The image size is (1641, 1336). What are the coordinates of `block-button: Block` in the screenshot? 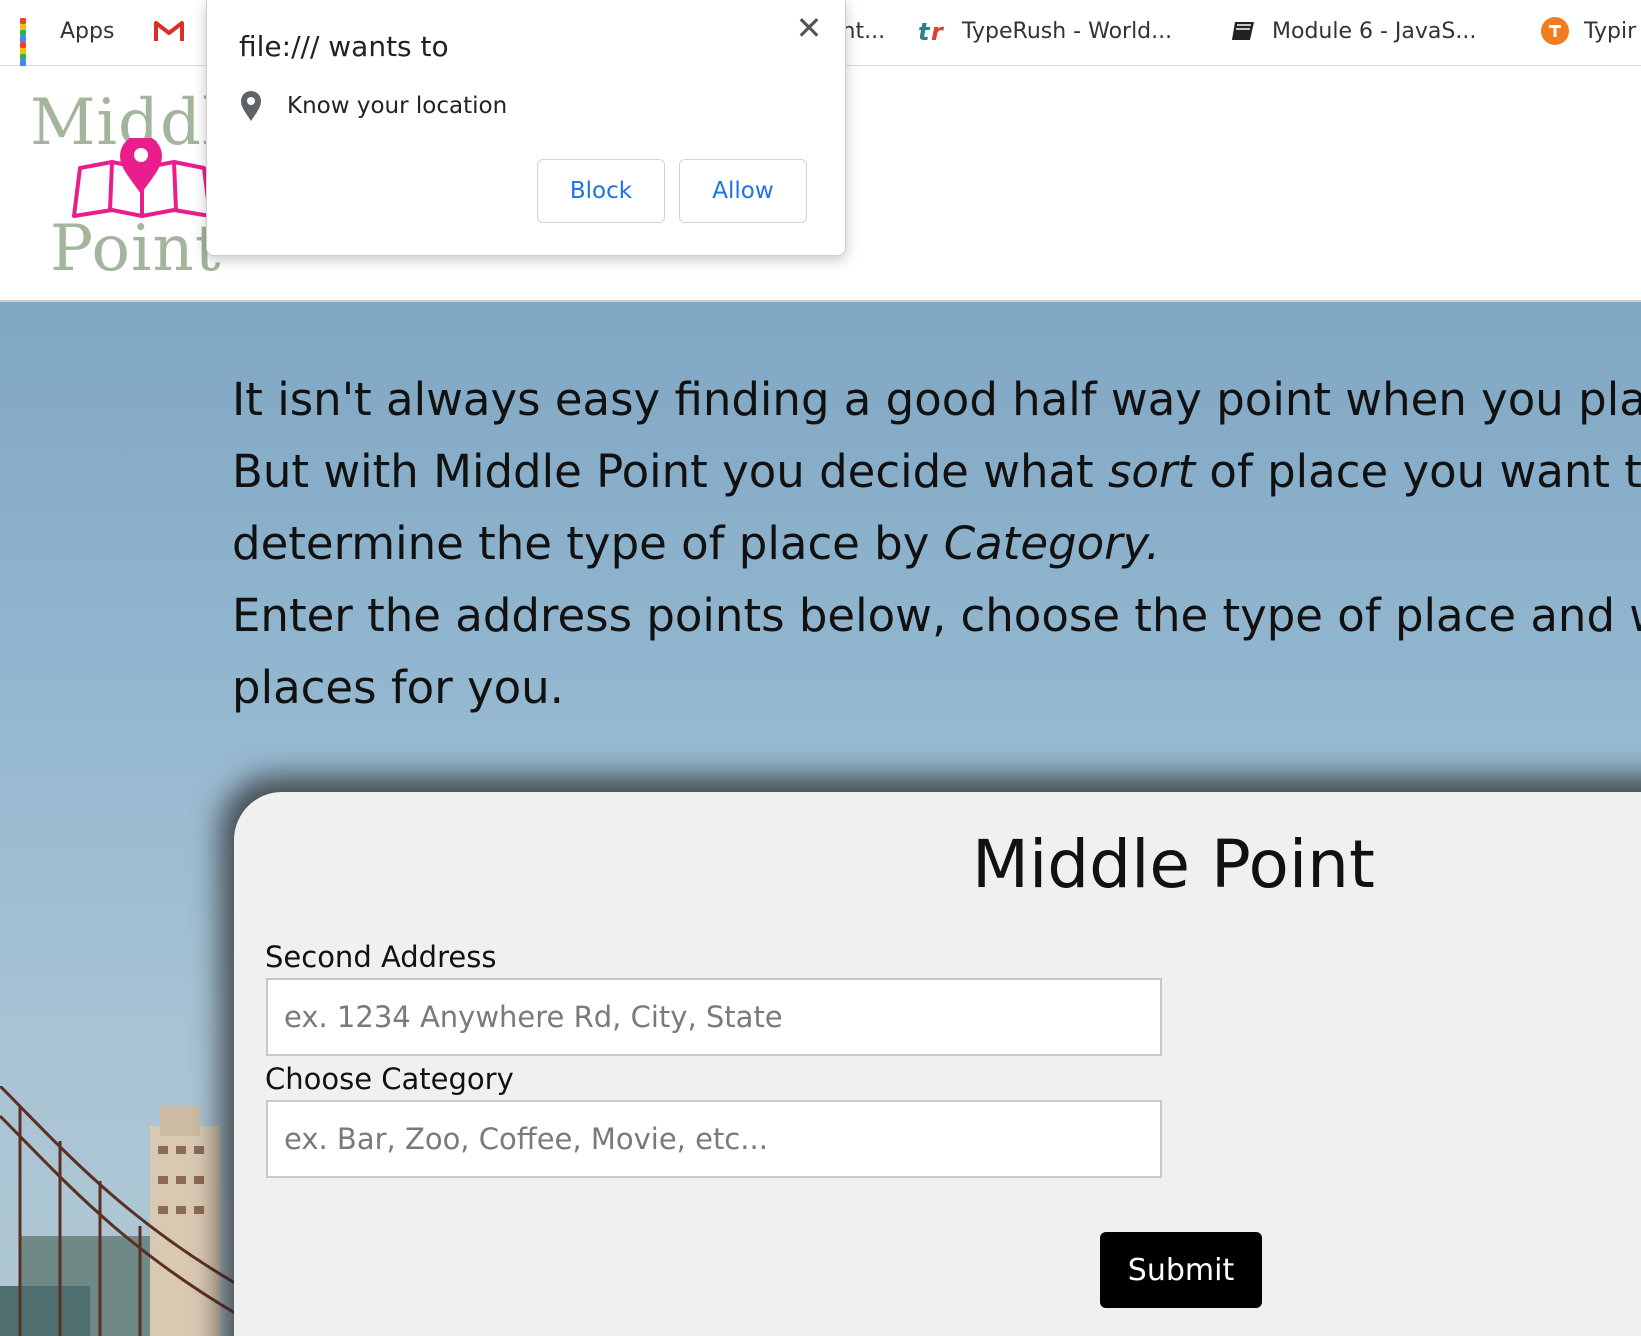 It's located at (601, 191).